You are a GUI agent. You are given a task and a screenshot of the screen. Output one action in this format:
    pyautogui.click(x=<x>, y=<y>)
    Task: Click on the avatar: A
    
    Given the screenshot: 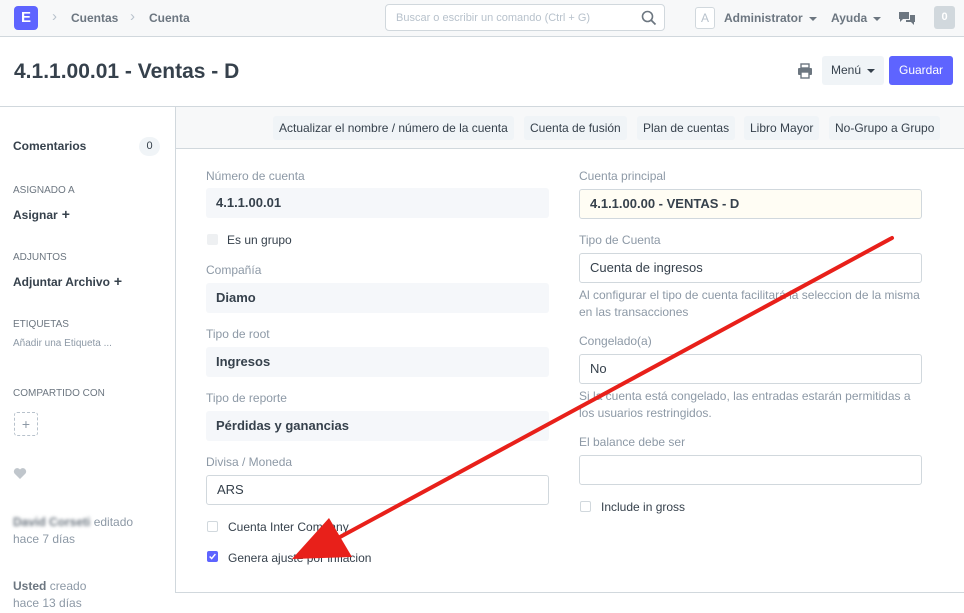 What is the action you would take?
    pyautogui.click(x=705, y=18)
    